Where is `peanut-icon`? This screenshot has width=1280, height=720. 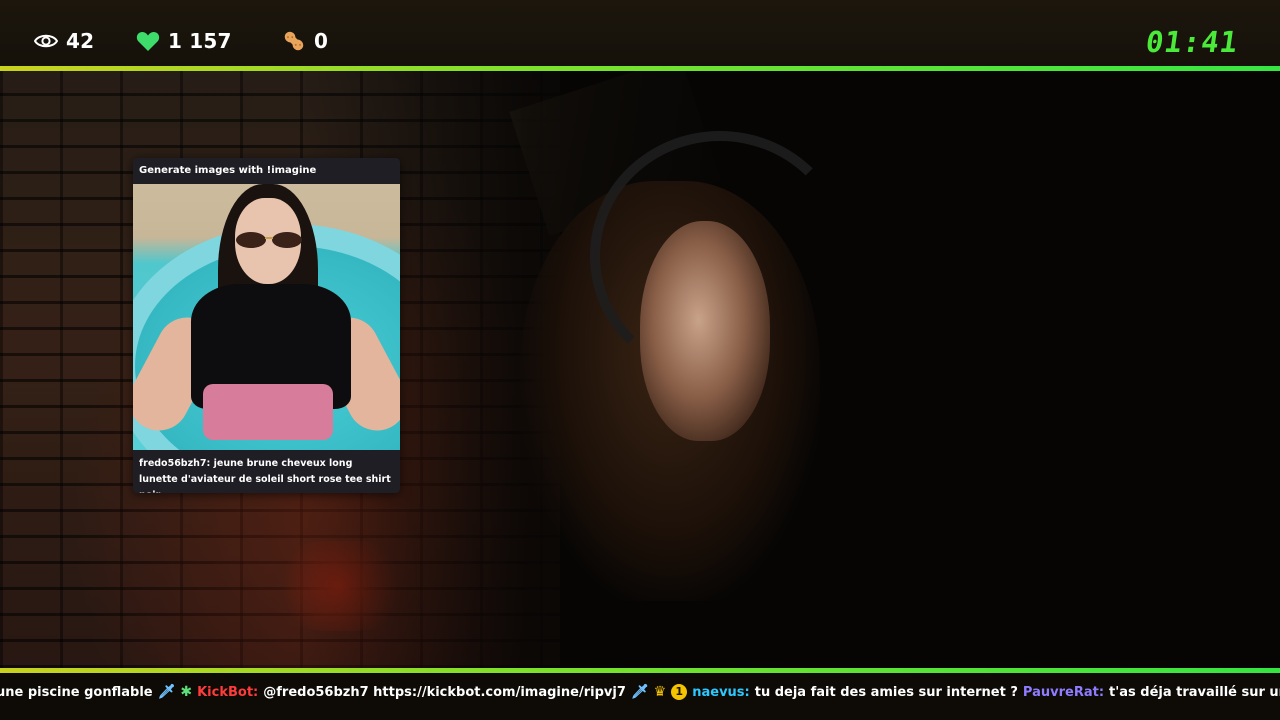
peanut-icon is located at coordinates (294, 41).